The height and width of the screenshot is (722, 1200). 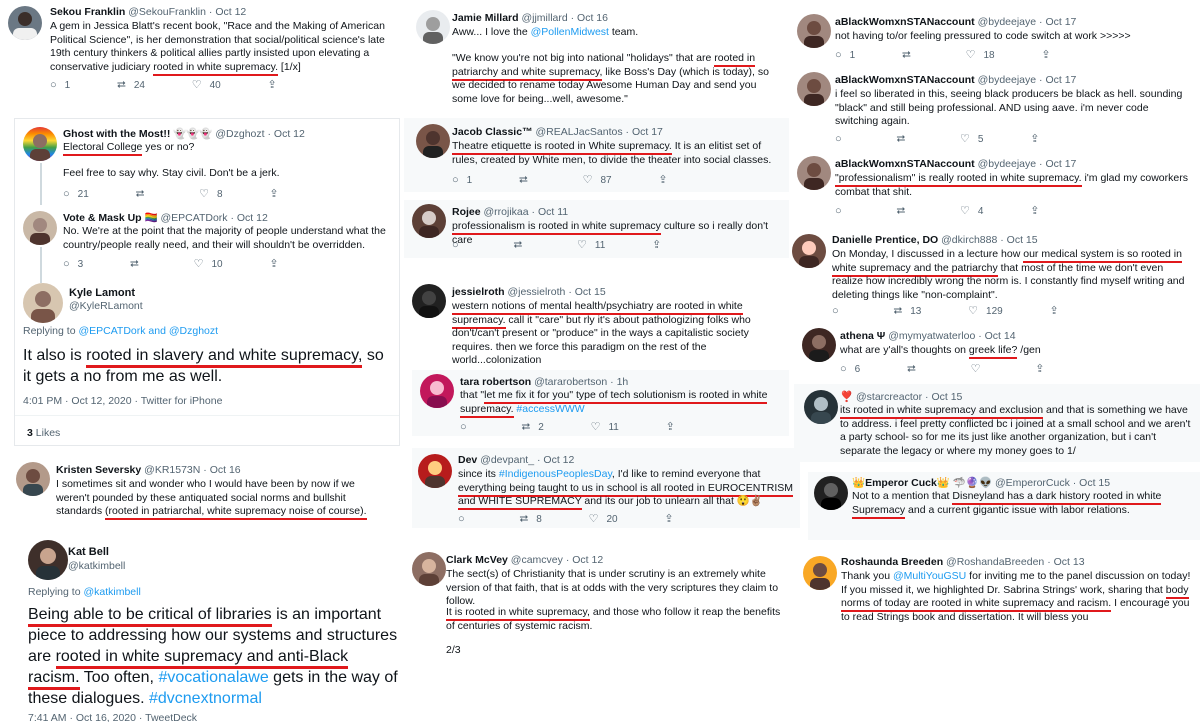 What do you see at coordinates (148, 331) in the screenshot?
I see `replying-to-link: @EPCATDork and @Dzghozt` at bounding box center [148, 331].